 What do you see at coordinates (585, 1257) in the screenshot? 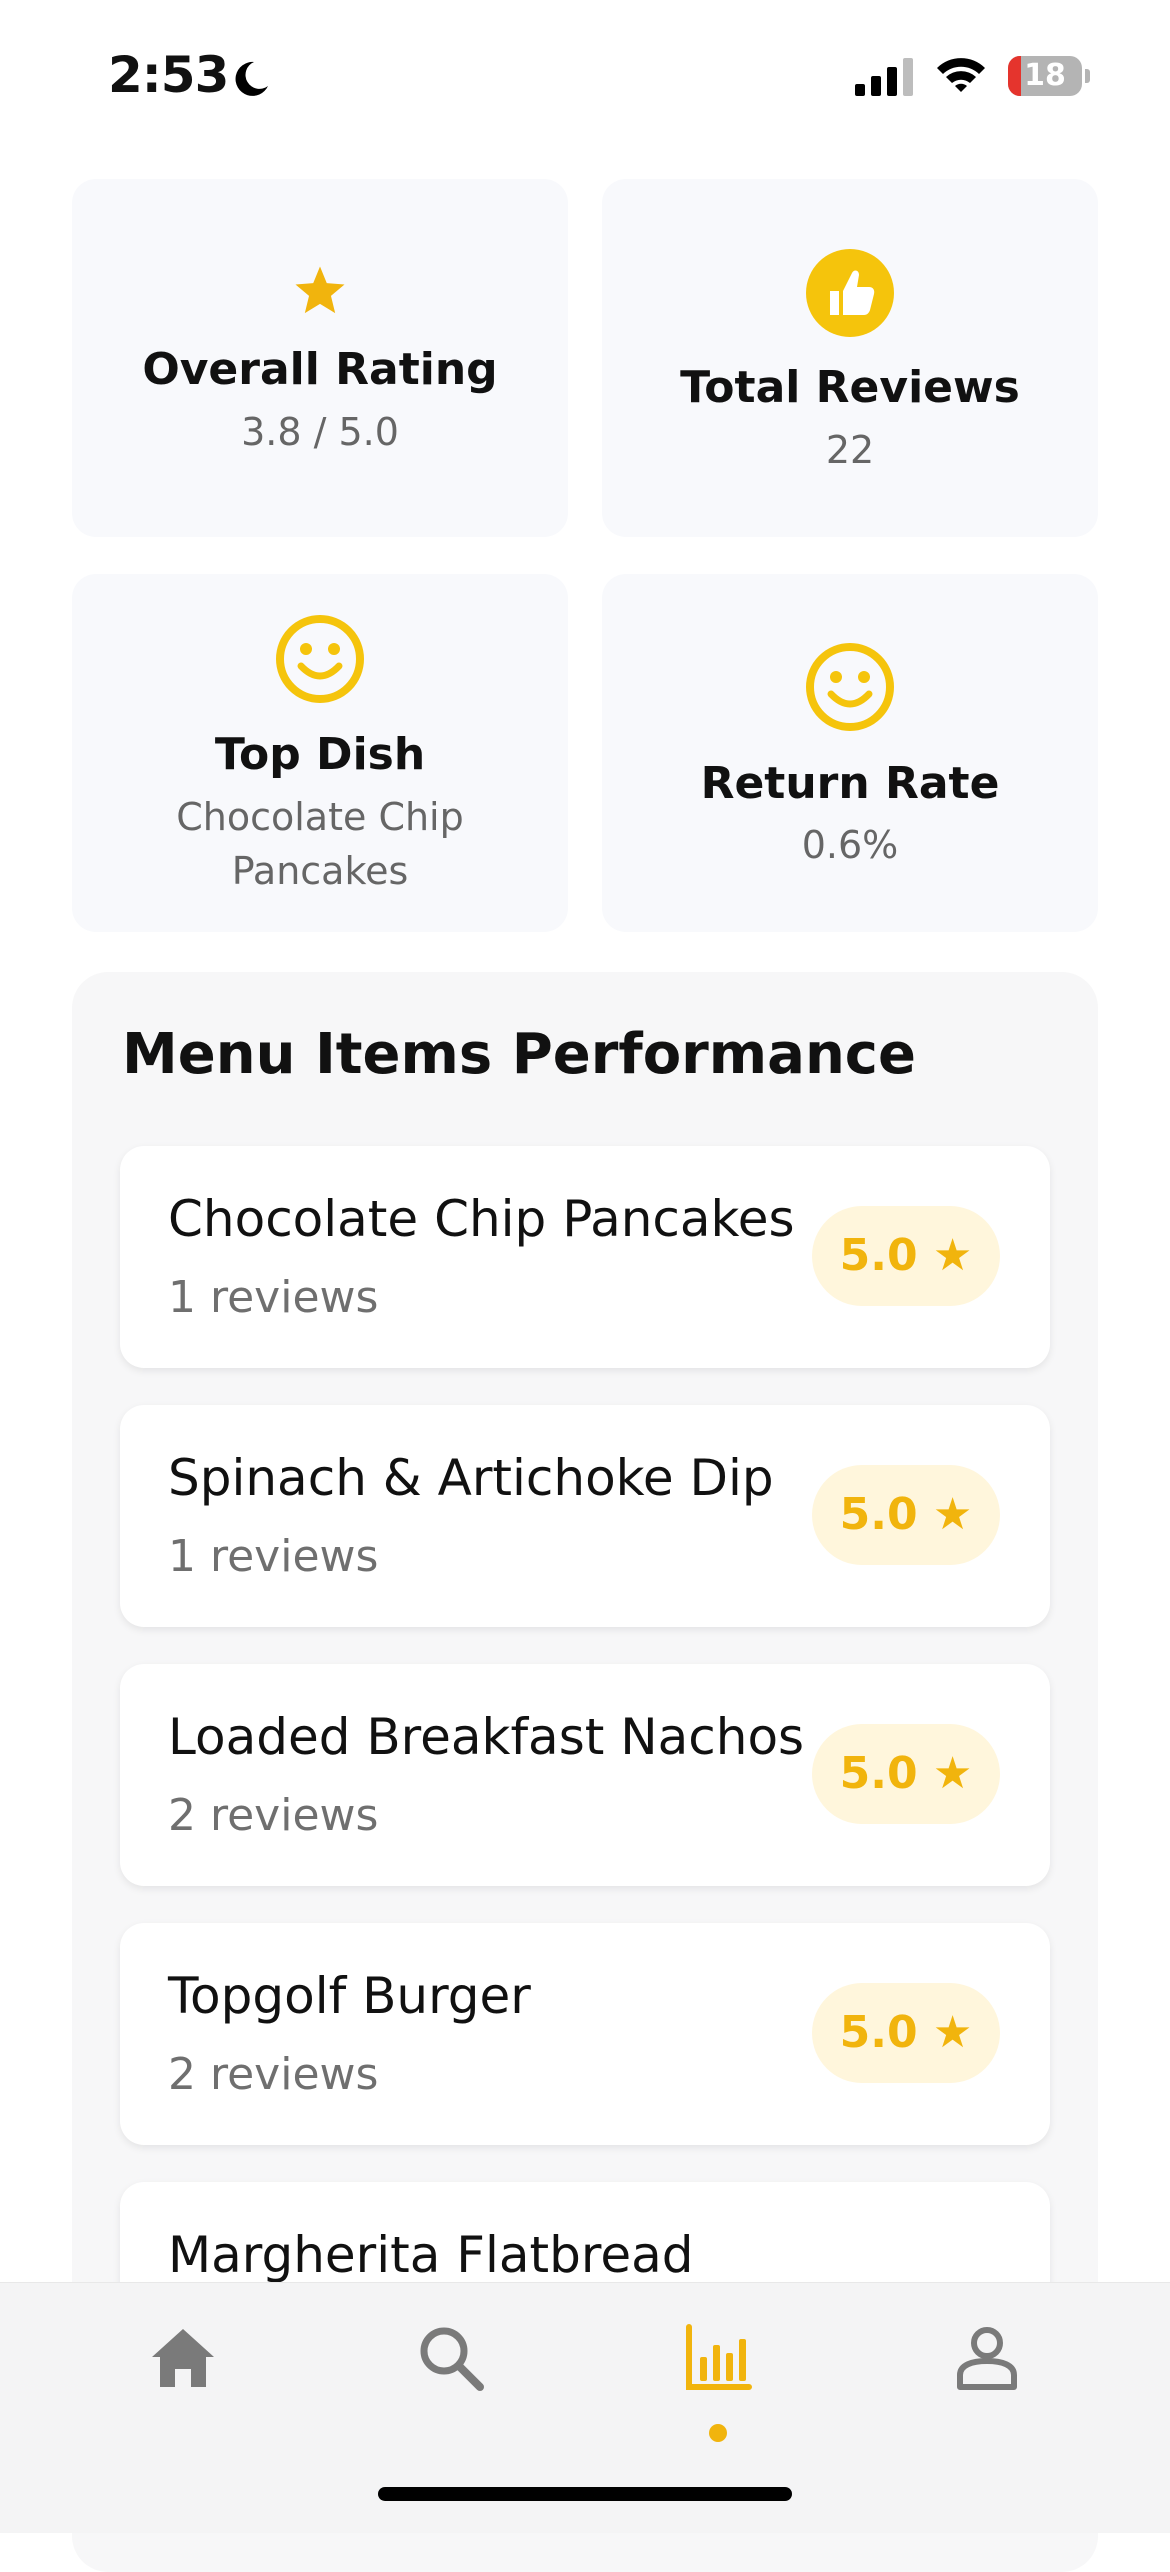
I see `menu-item-card: Chocolate Chip Pancakes 1 reviews 5.0 ★` at bounding box center [585, 1257].